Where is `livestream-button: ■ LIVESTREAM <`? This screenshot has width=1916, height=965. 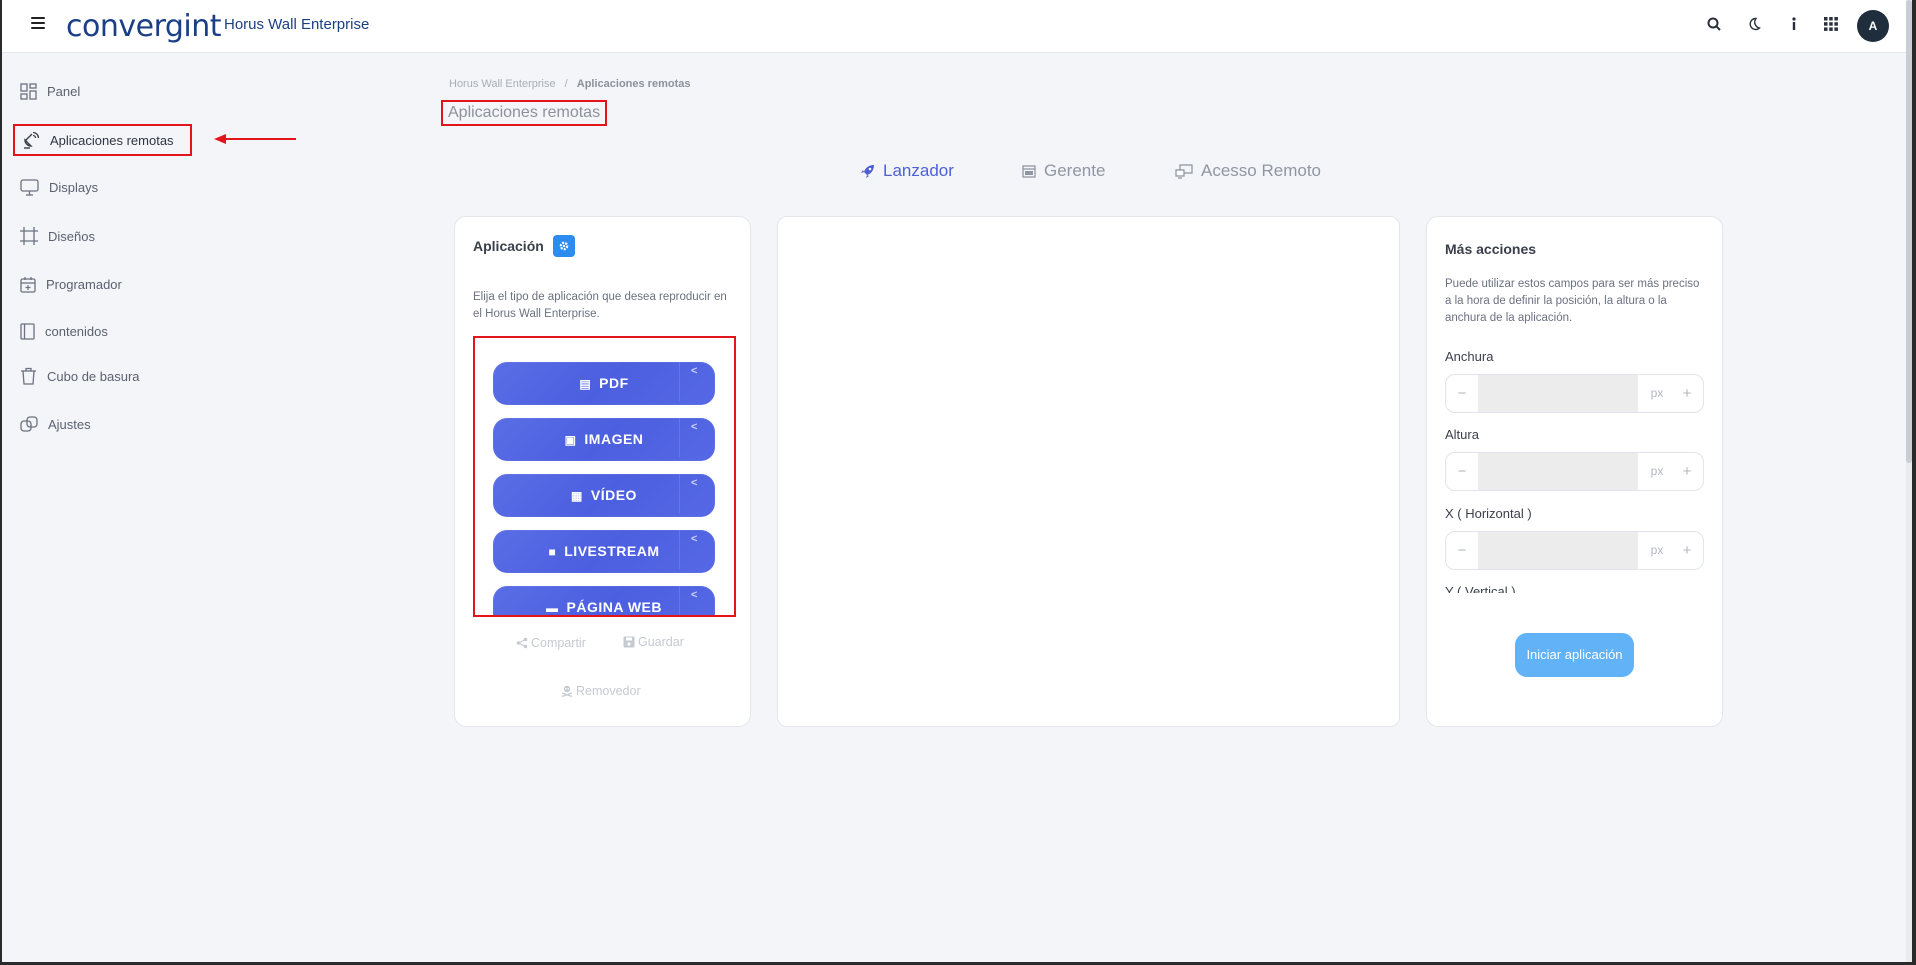
livestream-button: ■ LIVESTREAM < is located at coordinates (604, 549).